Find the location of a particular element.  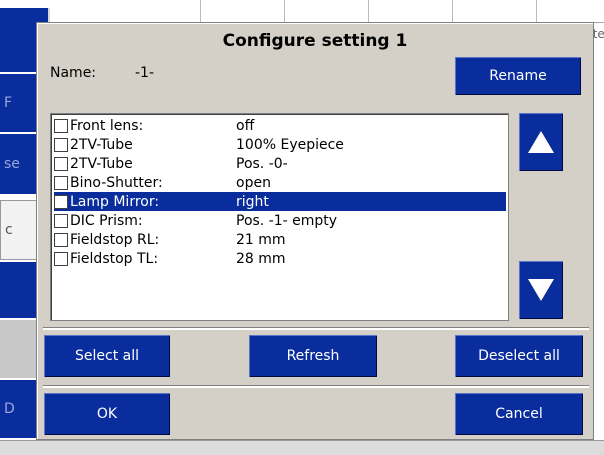

item-value: Pos. -1- empty is located at coordinates (287, 220).